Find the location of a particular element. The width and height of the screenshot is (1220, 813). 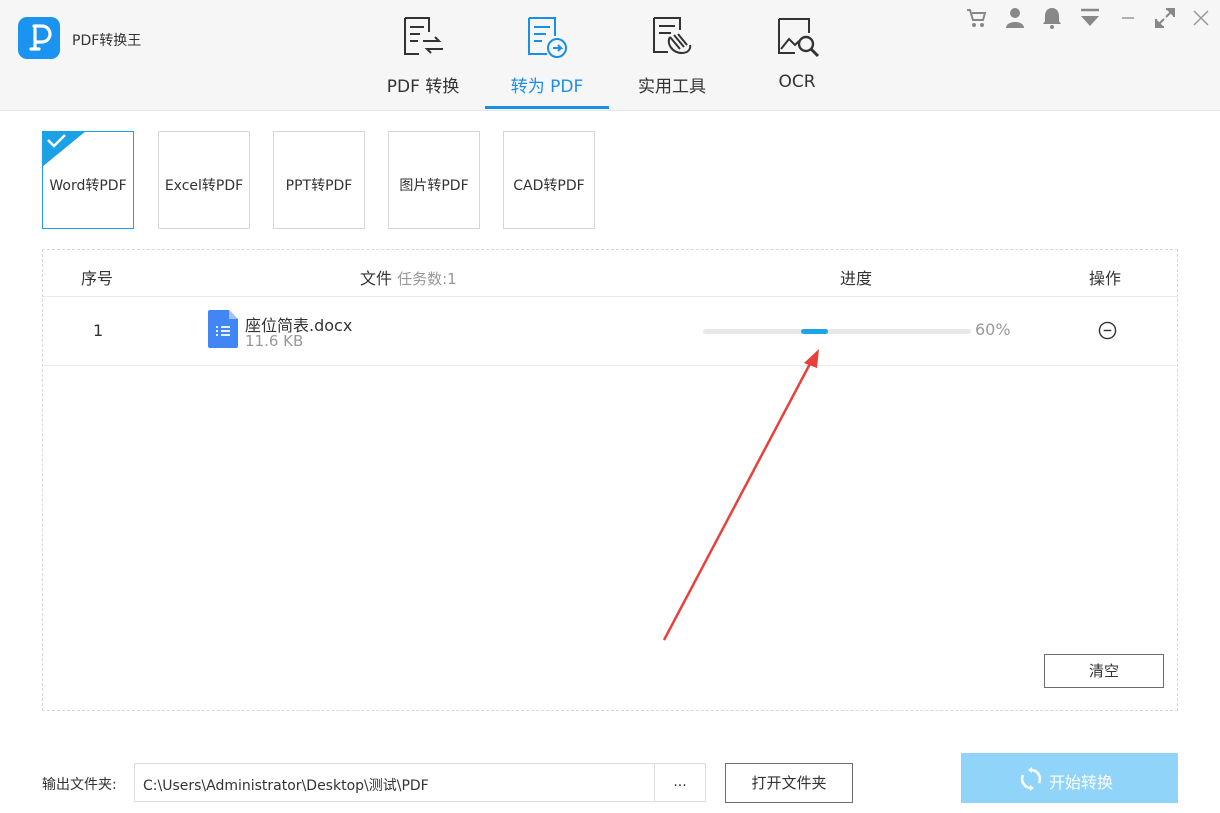

tab-label: PDF 转换 is located at coordinates (423, 87).